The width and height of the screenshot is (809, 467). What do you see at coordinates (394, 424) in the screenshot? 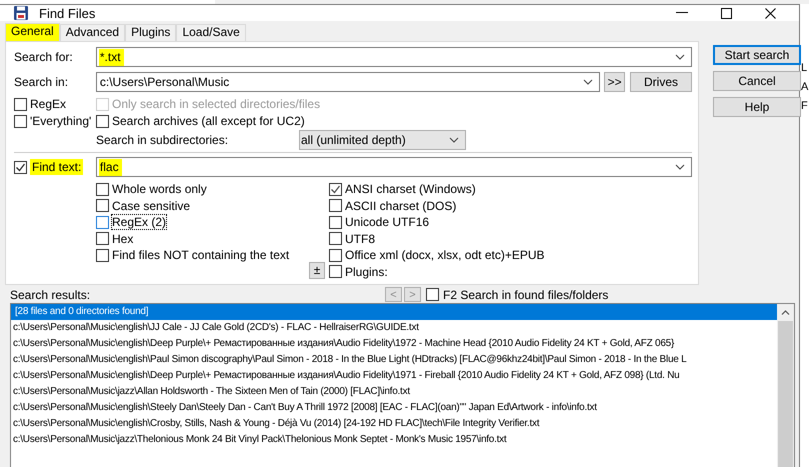
I see `result-row: c:\Users\Personal\Music\english\Crosby, Stills, Nash & Young - Déjà Vu (2014) [24-192 HD FLAC]\tech\File Integrity Verifier.txt` at bounding box center [394, 424].